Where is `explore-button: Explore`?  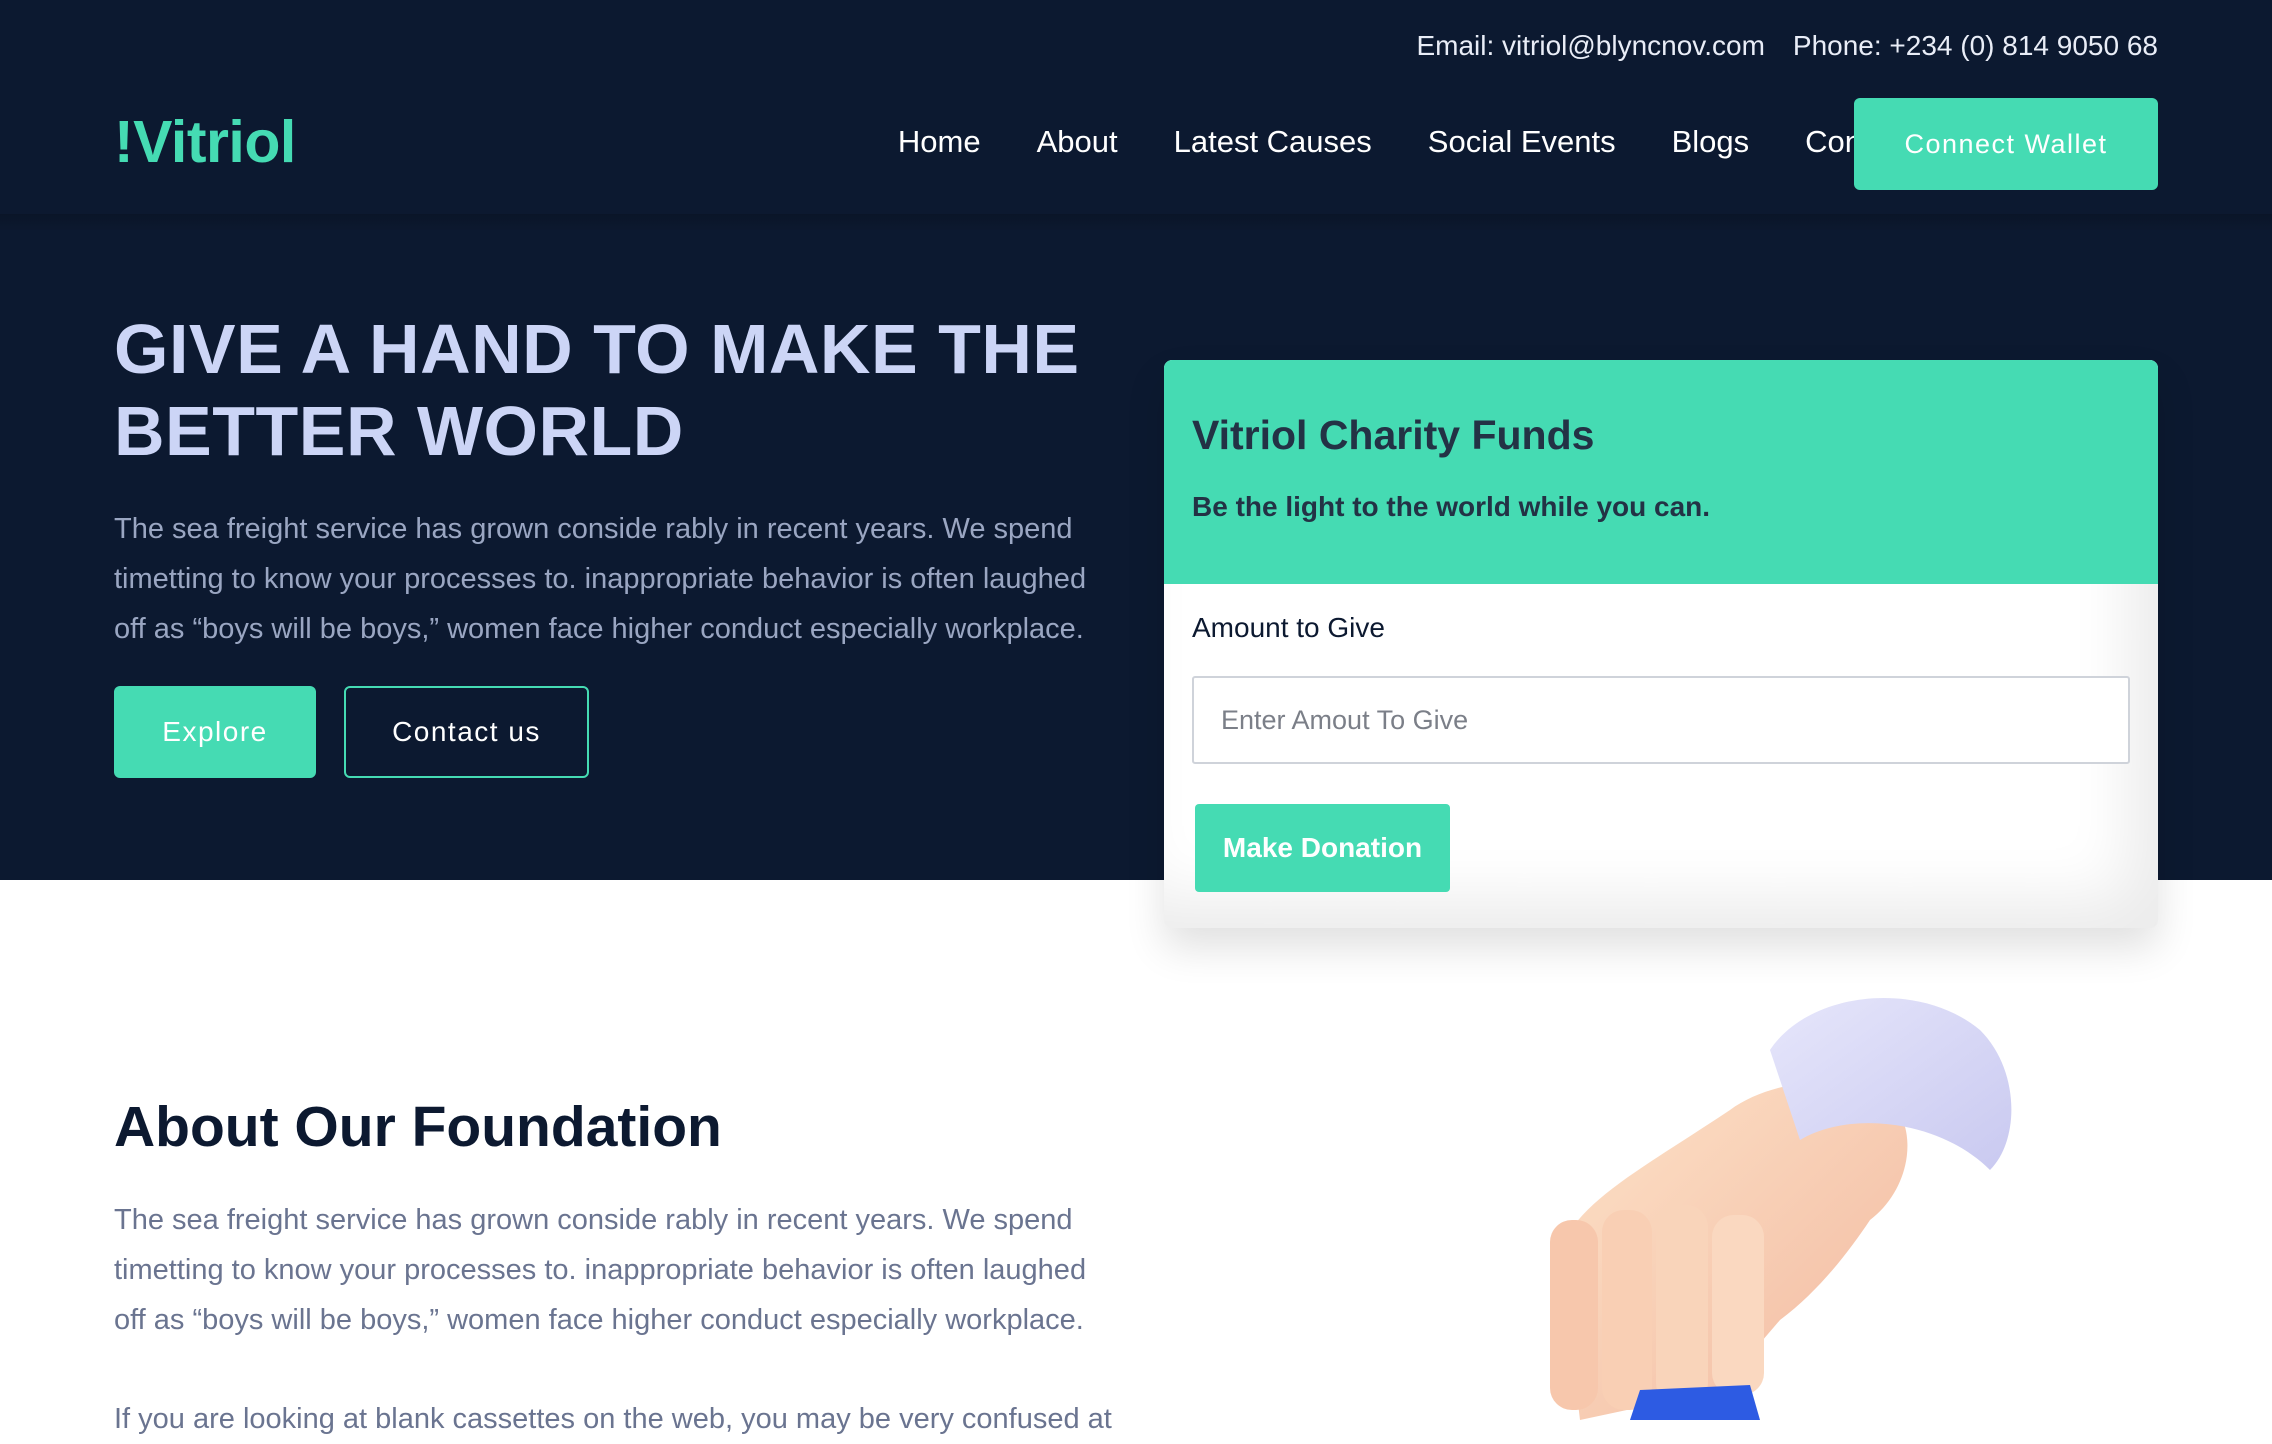 explore-button: Explore is located at coordinates (215, 732).